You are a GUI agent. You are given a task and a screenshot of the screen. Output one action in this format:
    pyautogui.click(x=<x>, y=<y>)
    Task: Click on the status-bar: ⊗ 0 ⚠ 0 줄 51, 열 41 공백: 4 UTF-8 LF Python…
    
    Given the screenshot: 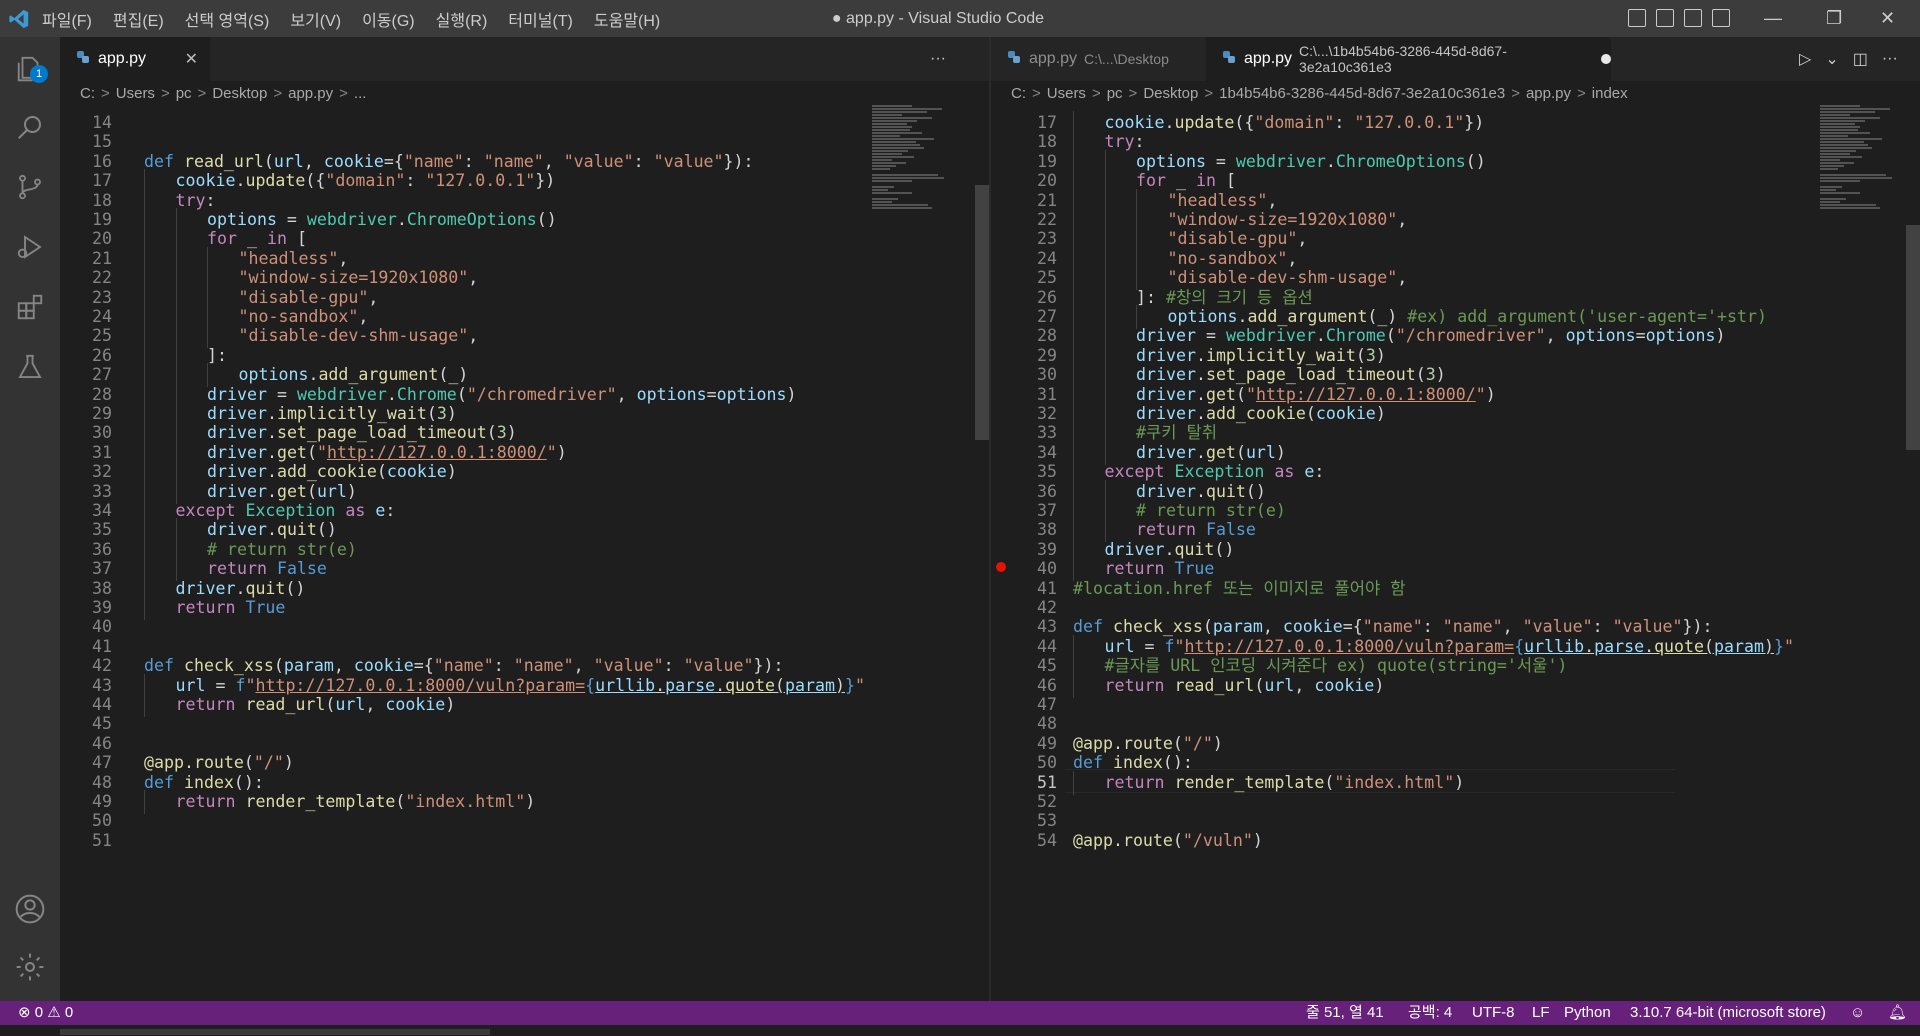 What is the action you would take?
    pyautogui.click(x=960, y=1013)
    